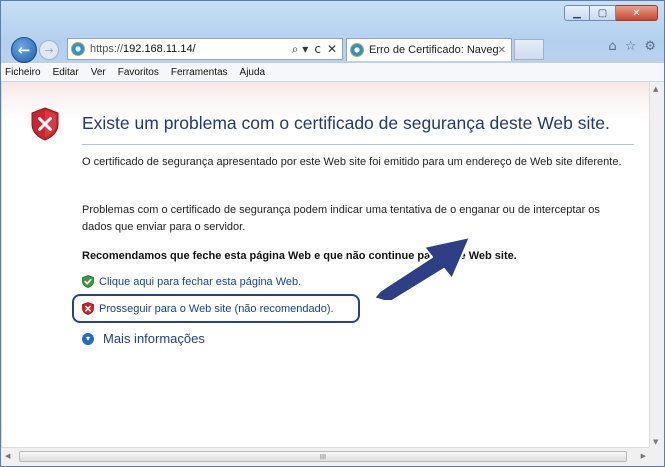  What do you see at coordinates (143, 49) in the screenshot?
I see `address-url: https://192.168.11.14/` at bounding box center [143, 49].